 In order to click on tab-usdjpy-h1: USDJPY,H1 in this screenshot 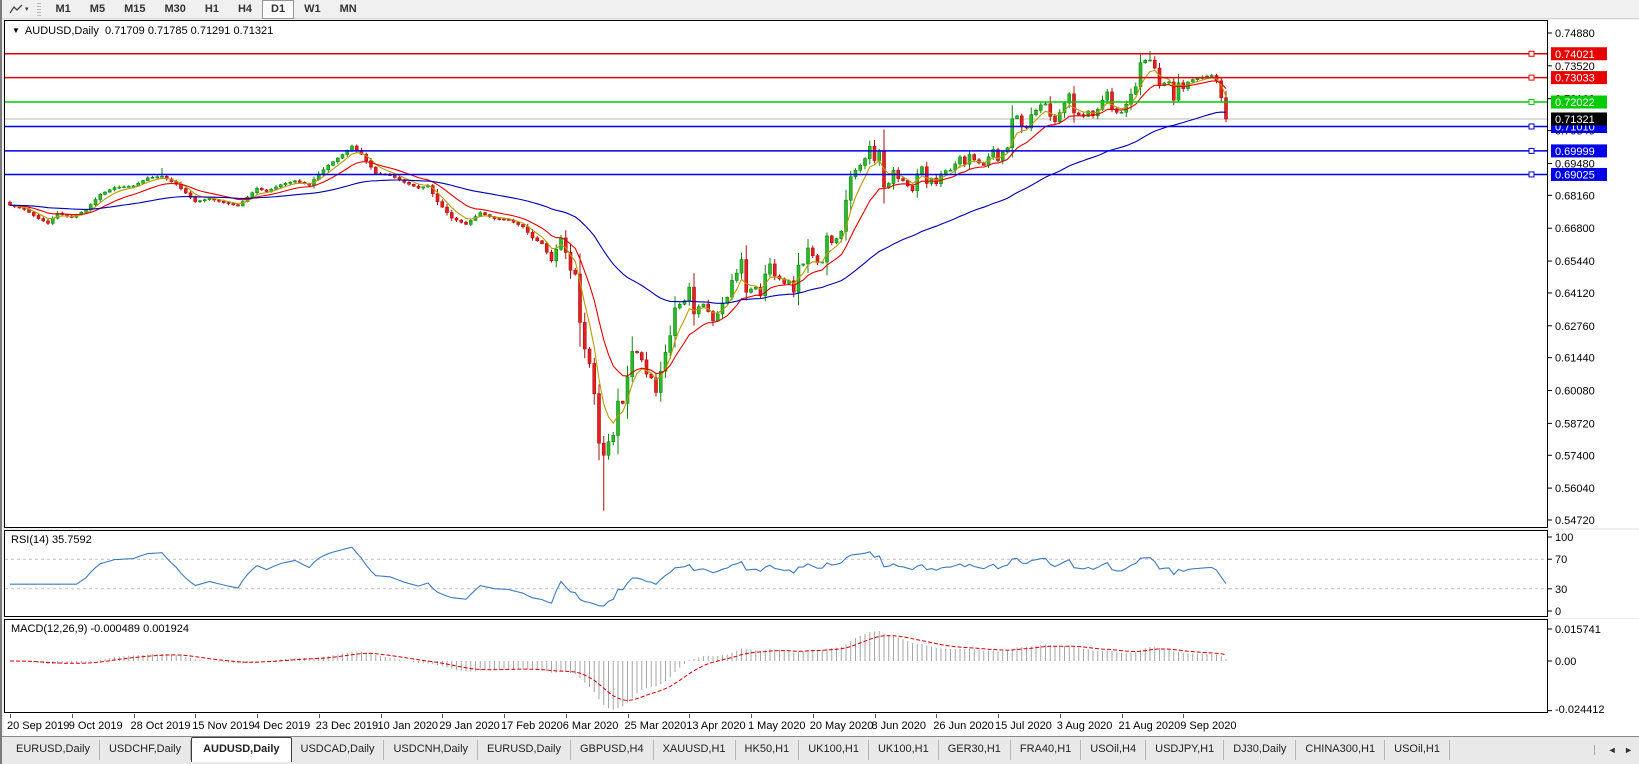, I will do `click(1185, 750)`.